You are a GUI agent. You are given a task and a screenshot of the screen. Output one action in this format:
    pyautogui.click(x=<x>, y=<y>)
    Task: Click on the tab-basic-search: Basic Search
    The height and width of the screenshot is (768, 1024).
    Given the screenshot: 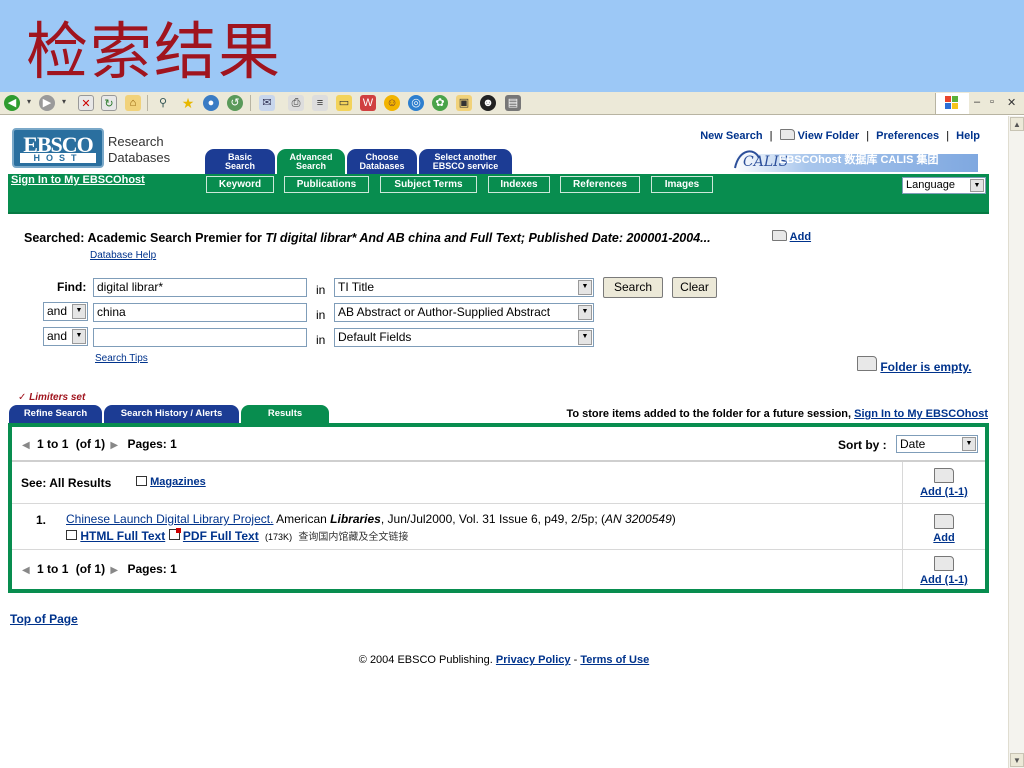 What is the action you would take?
    pyautogui.click(x=240, y=162)
    